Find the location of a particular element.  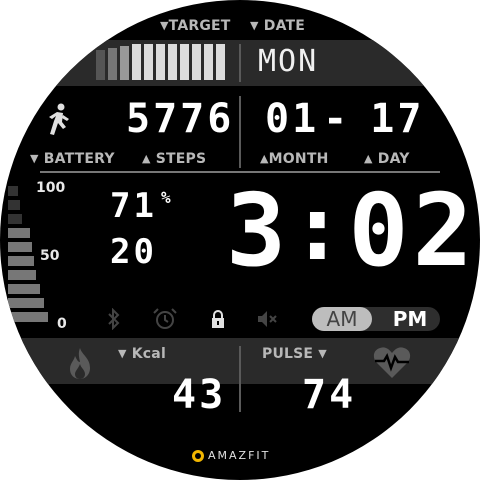

running-person-icon is located at coordinates (59, 120).